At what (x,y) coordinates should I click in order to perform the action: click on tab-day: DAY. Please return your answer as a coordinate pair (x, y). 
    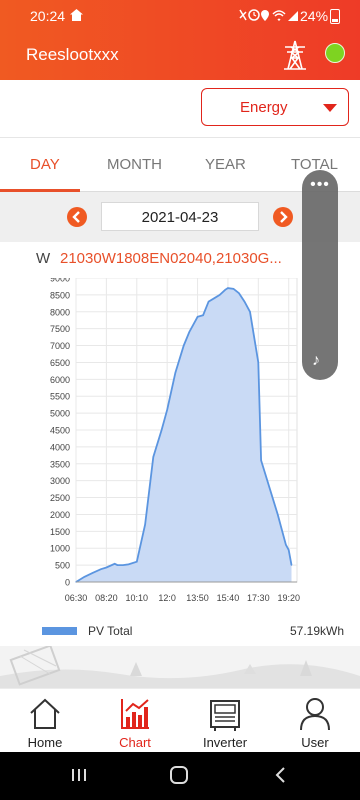
    Looking at the image, I should click on (45, 164).